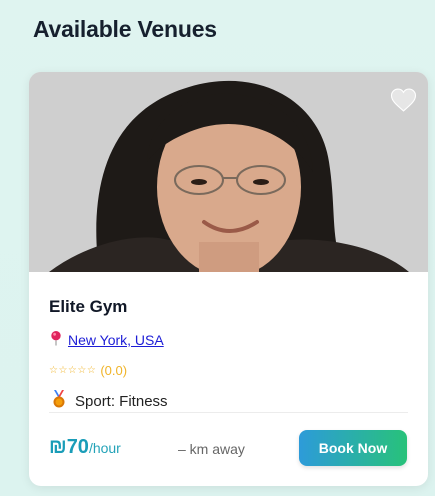 This screenshot has height=496, width=435. Describe the element at coordinates (403, 100) in the screenshot. I see `favorite-heart-icon` at that location.